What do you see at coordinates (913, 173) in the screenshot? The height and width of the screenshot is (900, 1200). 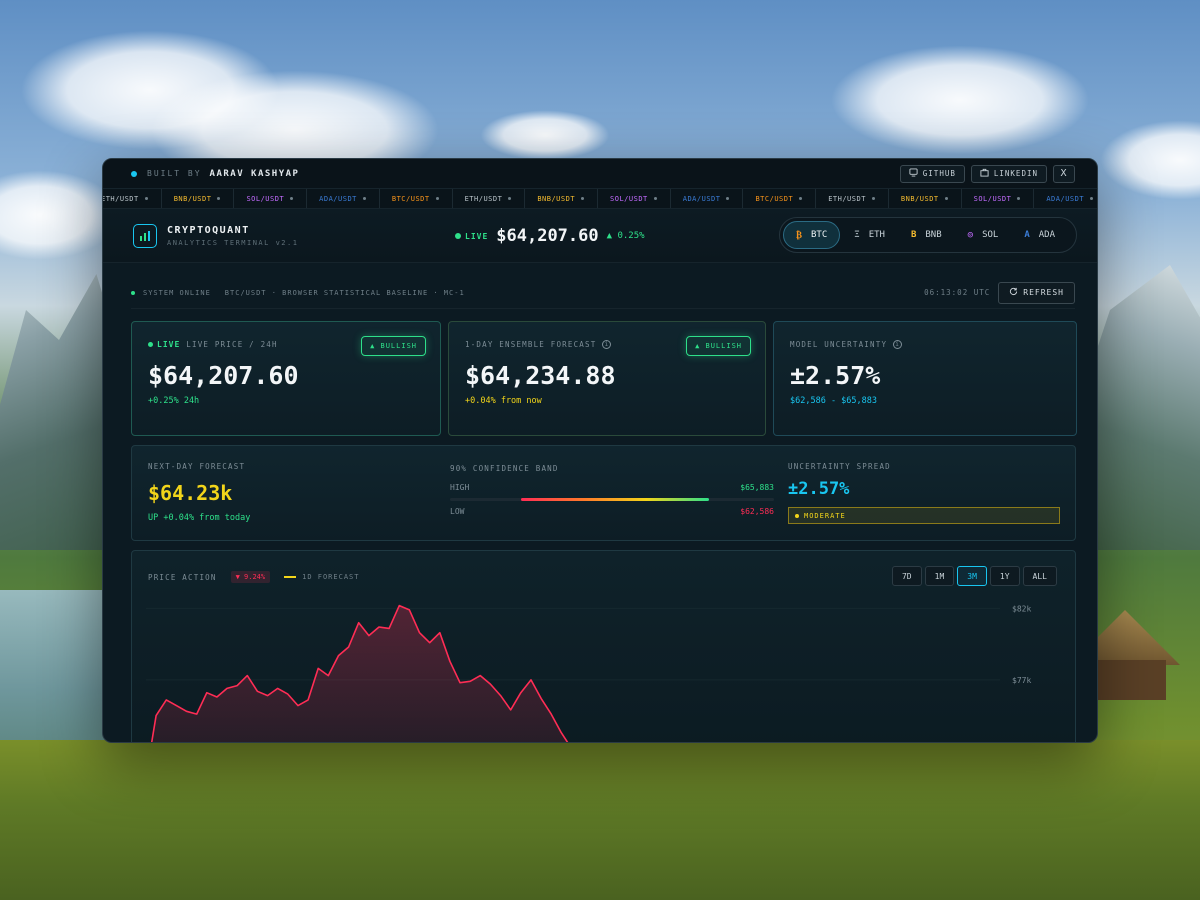 I see `github-icon` at bounding box center [913, 173].